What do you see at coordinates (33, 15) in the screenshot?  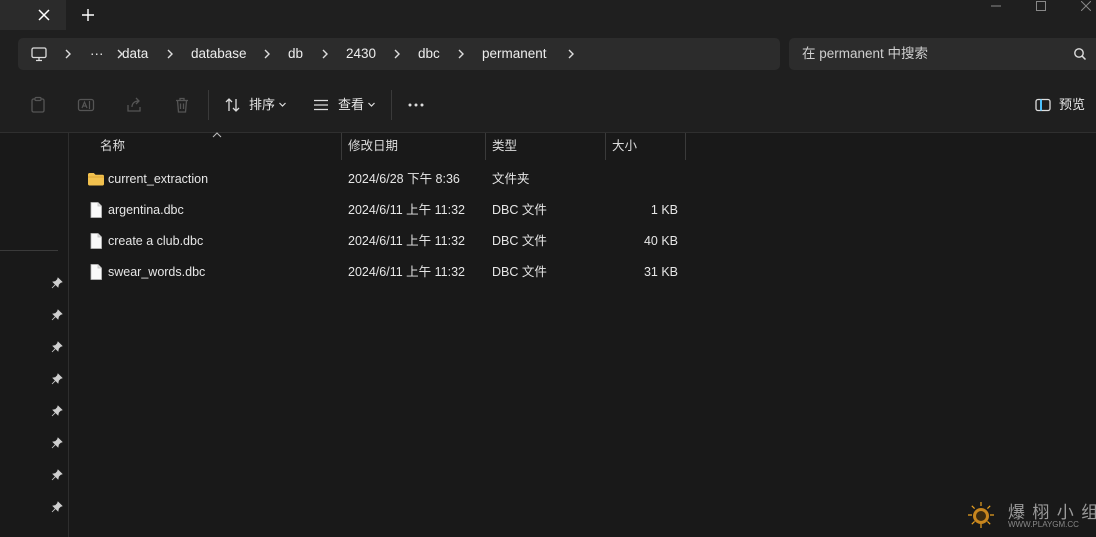 I see `explorer-tab` at bounding box center [33, 15].